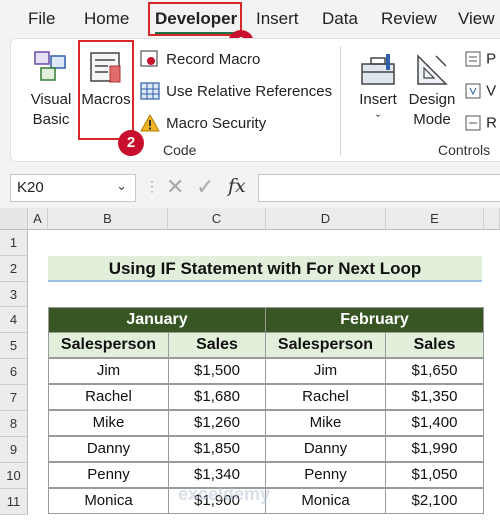  I want to click on select-all-corner, so click(14, 219).